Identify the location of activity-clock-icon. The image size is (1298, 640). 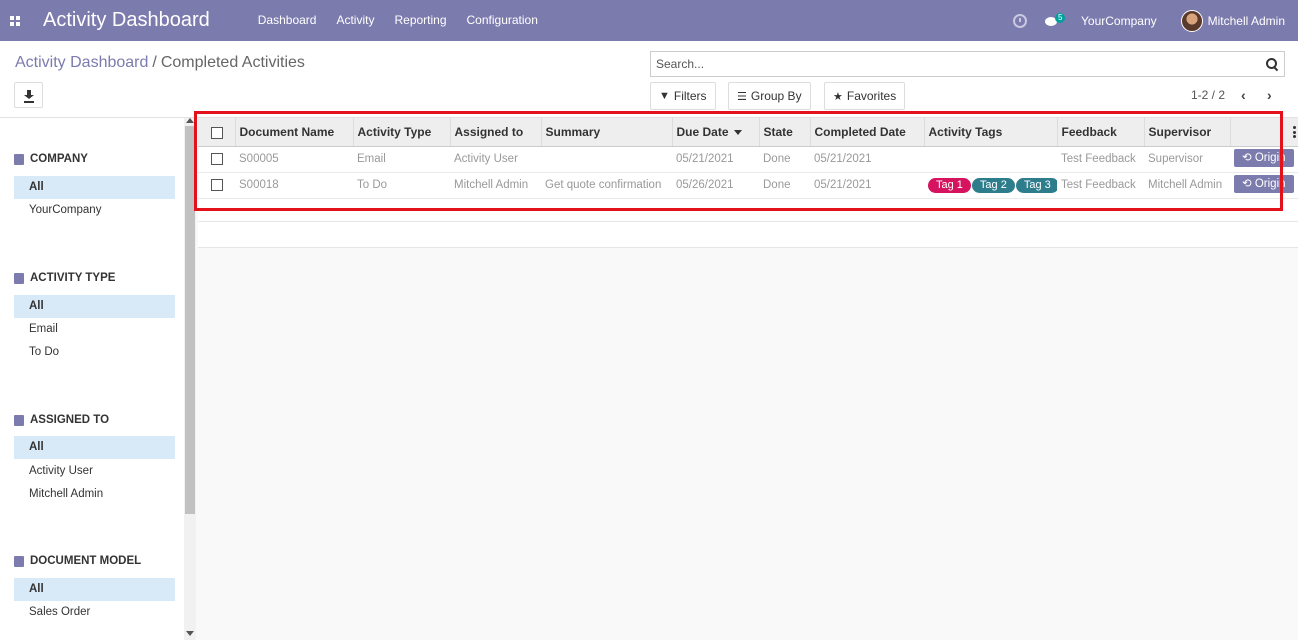
(1020, 20).